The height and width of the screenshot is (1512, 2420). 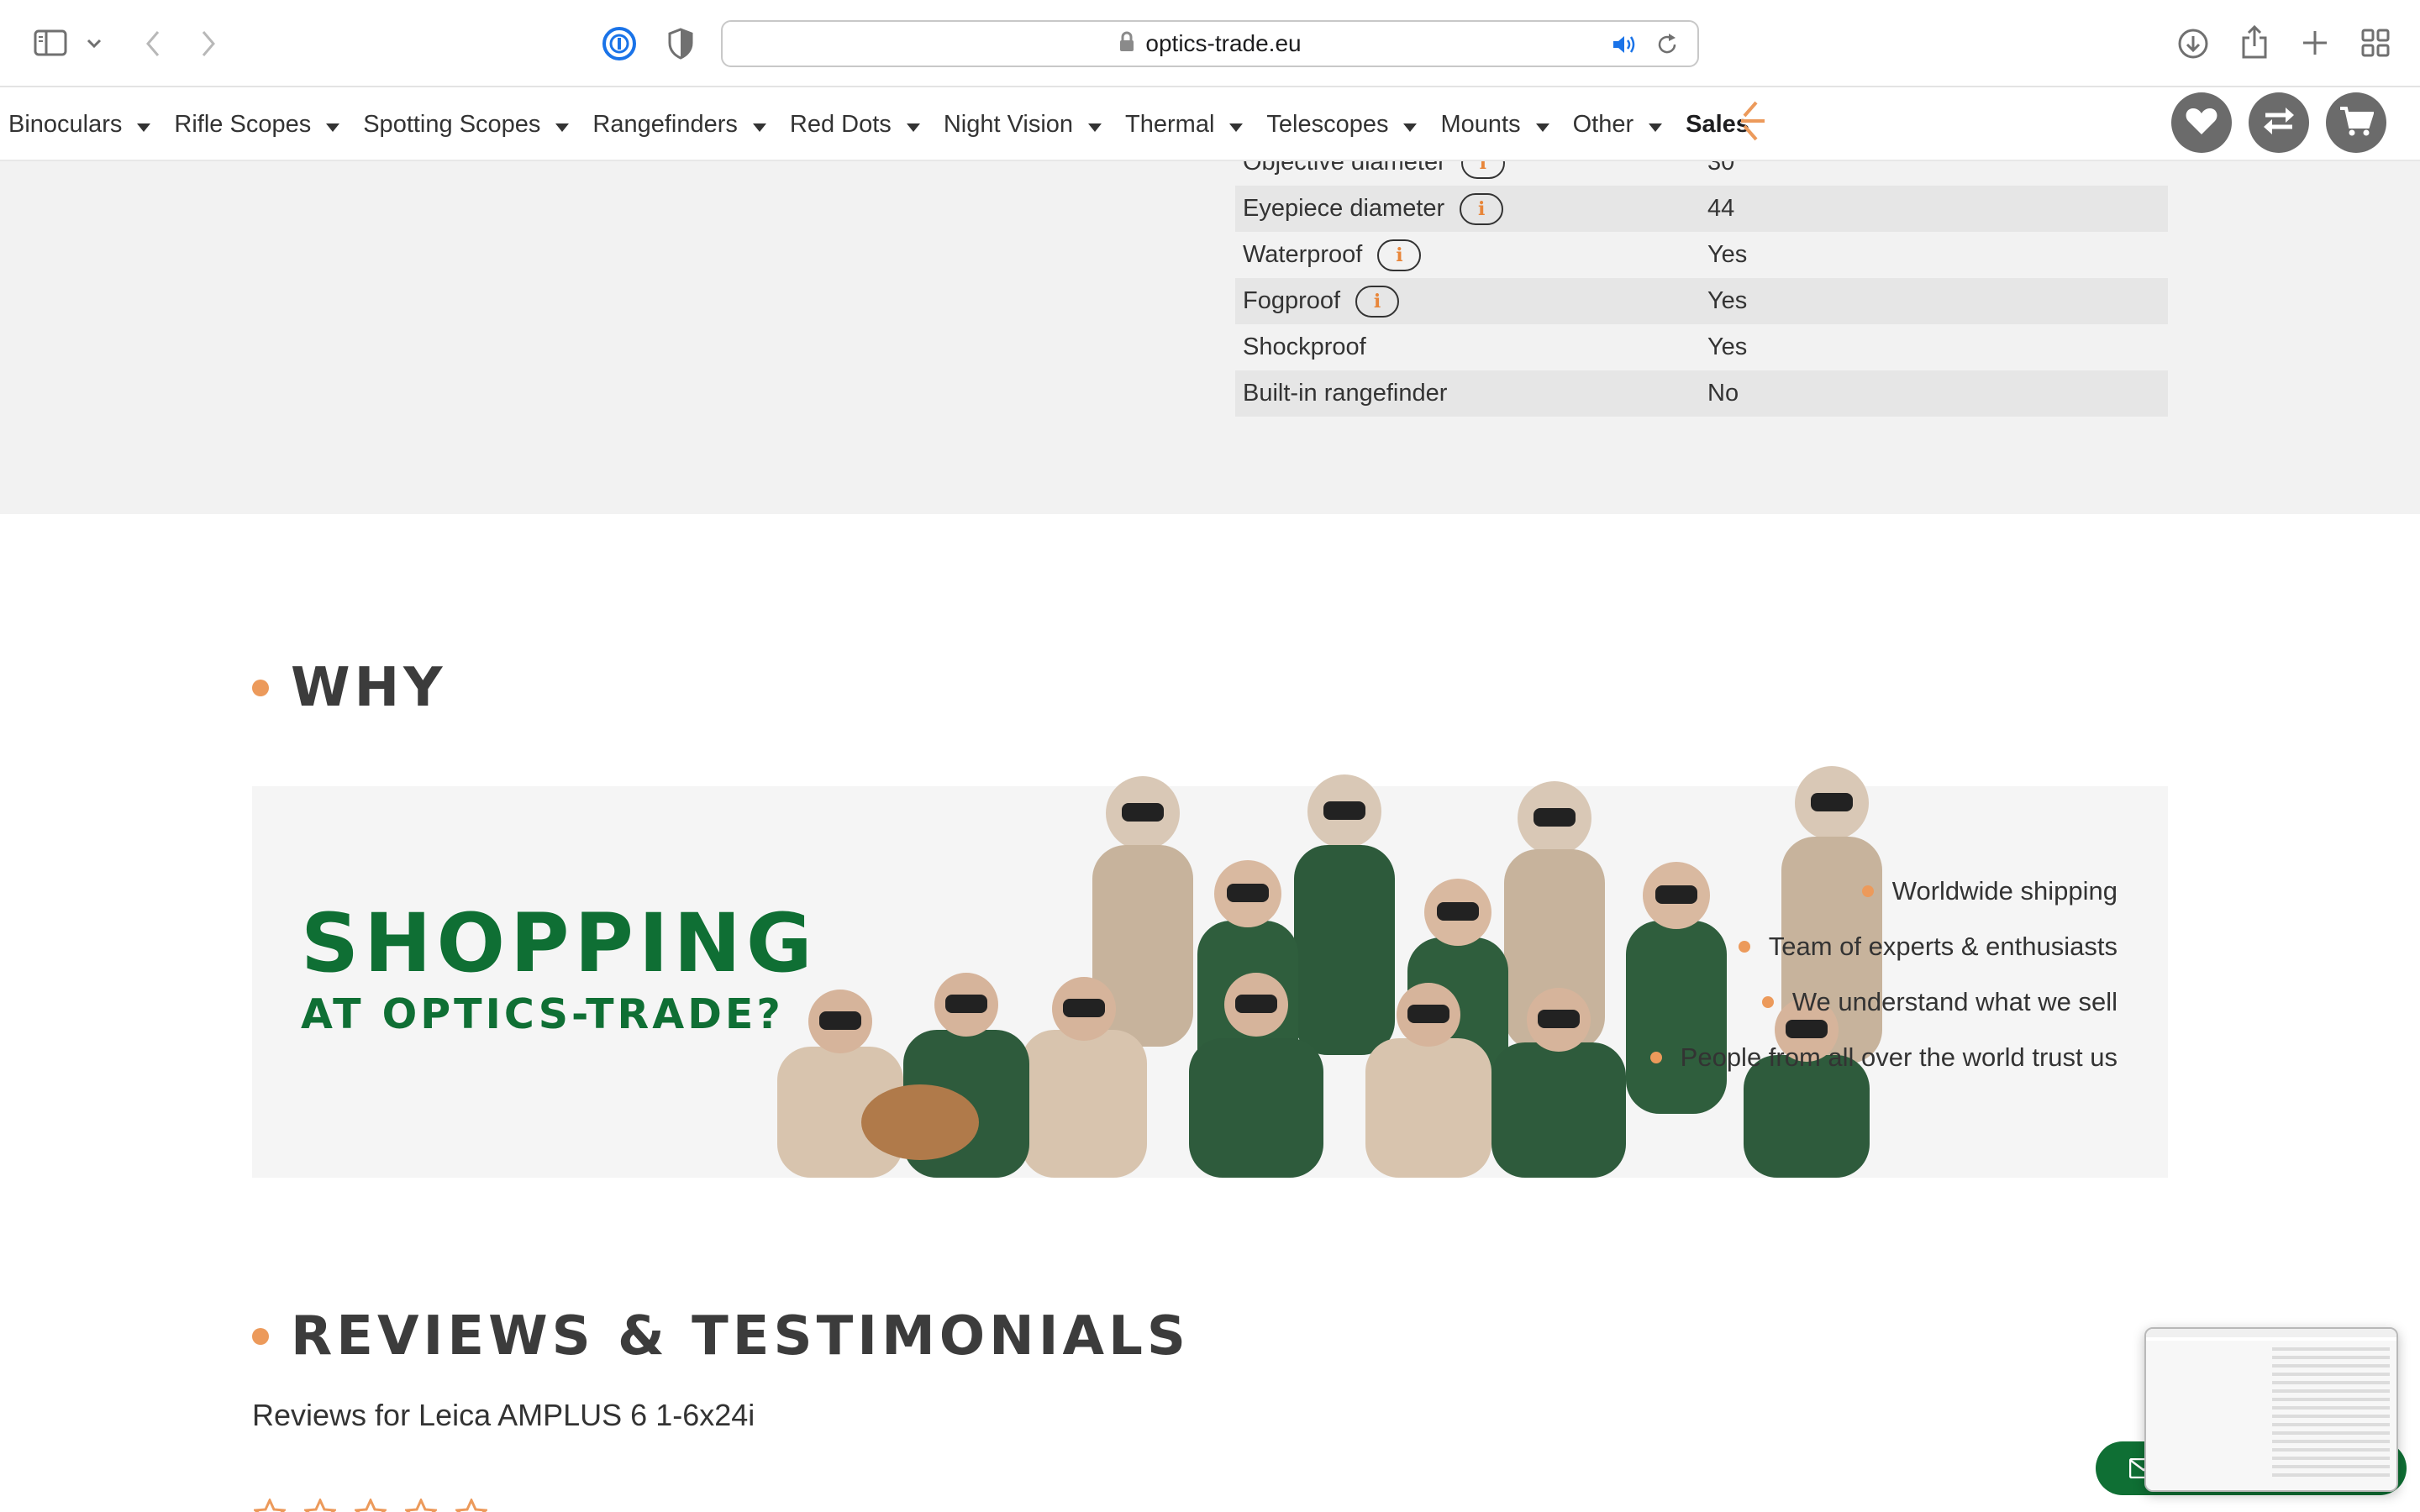 I want to click on privacy-shield-icon, so click(x=680, y=43).